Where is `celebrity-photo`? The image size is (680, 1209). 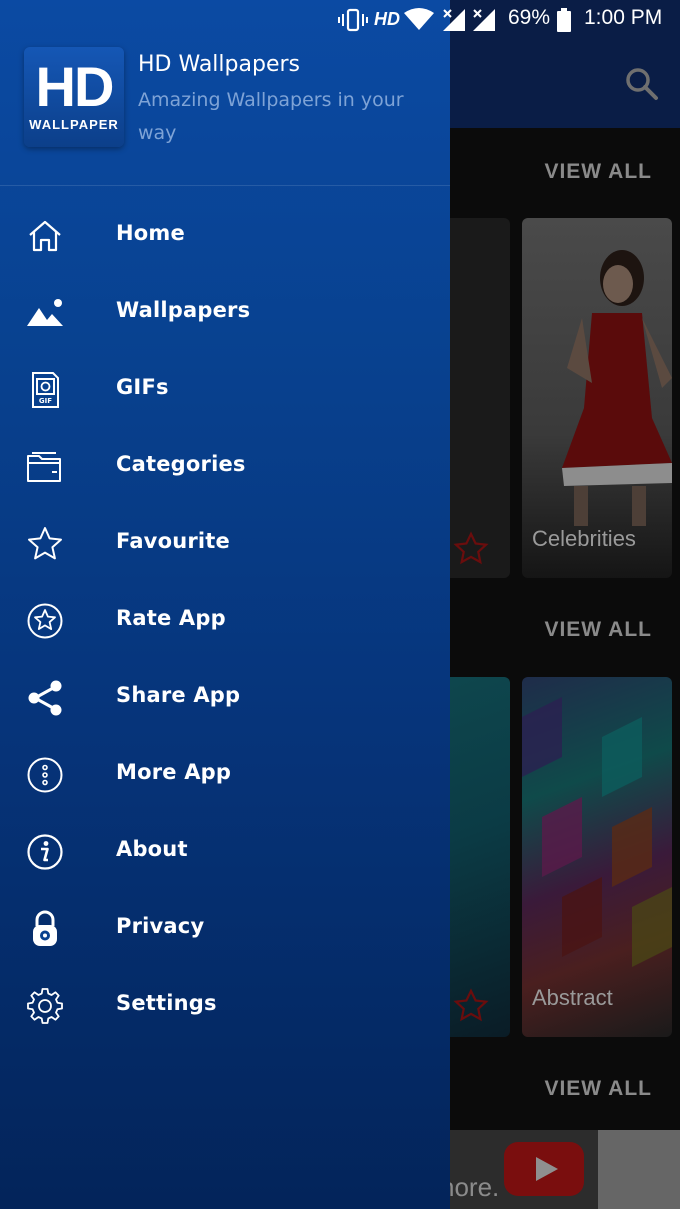 celebrity-photo is located at coordinates (617, 388).